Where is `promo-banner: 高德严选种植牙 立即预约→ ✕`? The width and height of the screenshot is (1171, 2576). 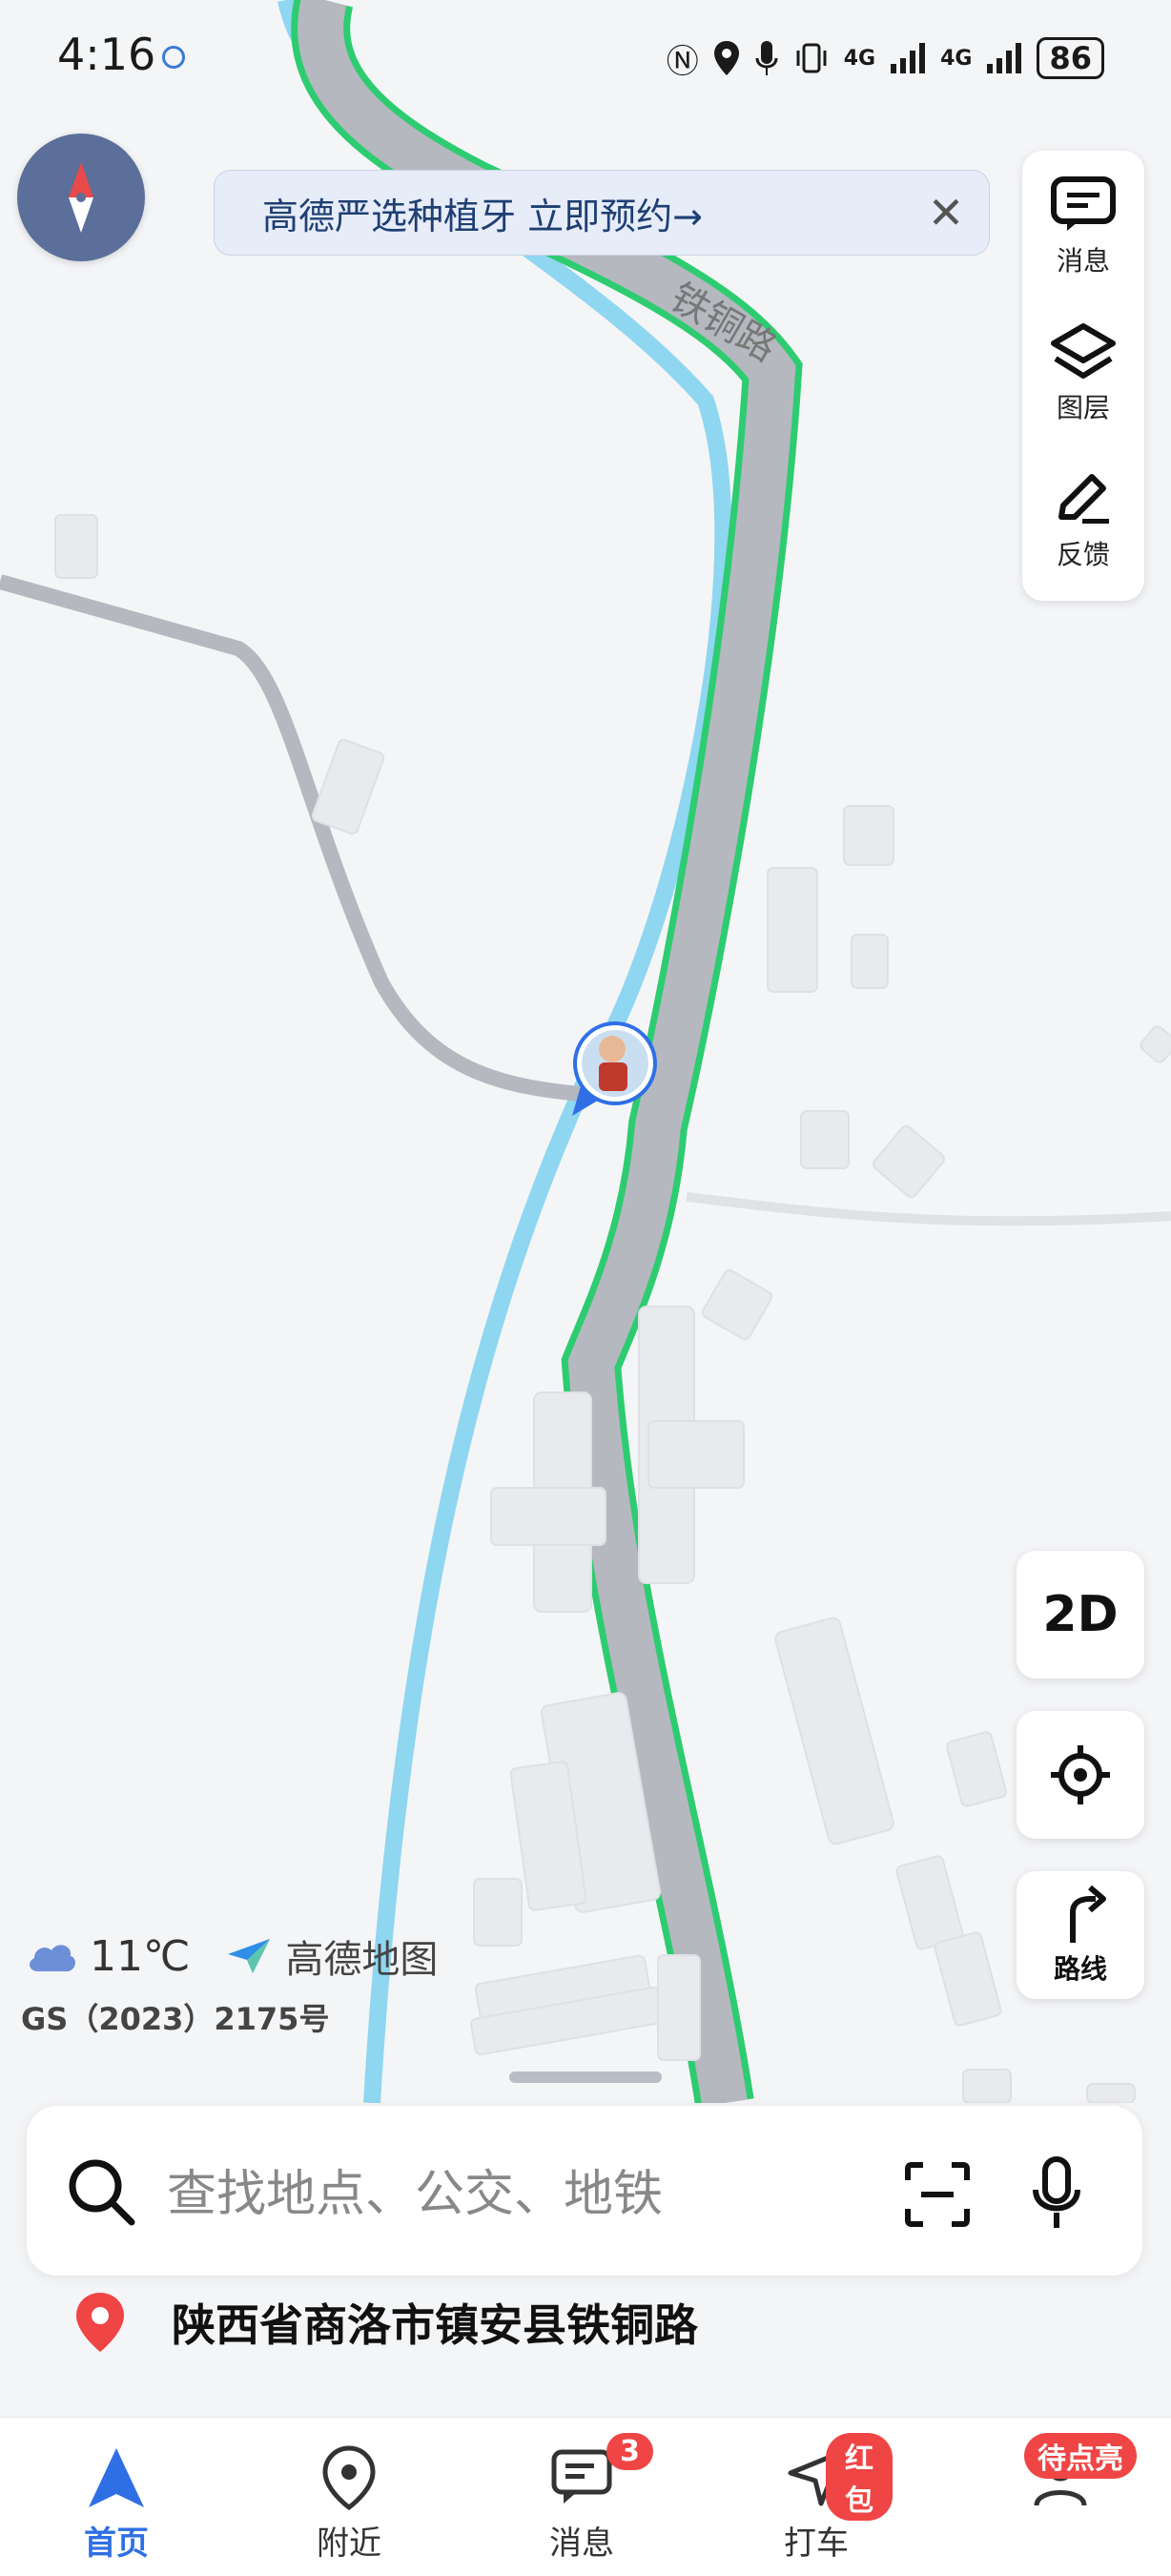 promo-banner: 高德严选种植牙 立即预约→ ✕ is located at coordinates (602, 213).